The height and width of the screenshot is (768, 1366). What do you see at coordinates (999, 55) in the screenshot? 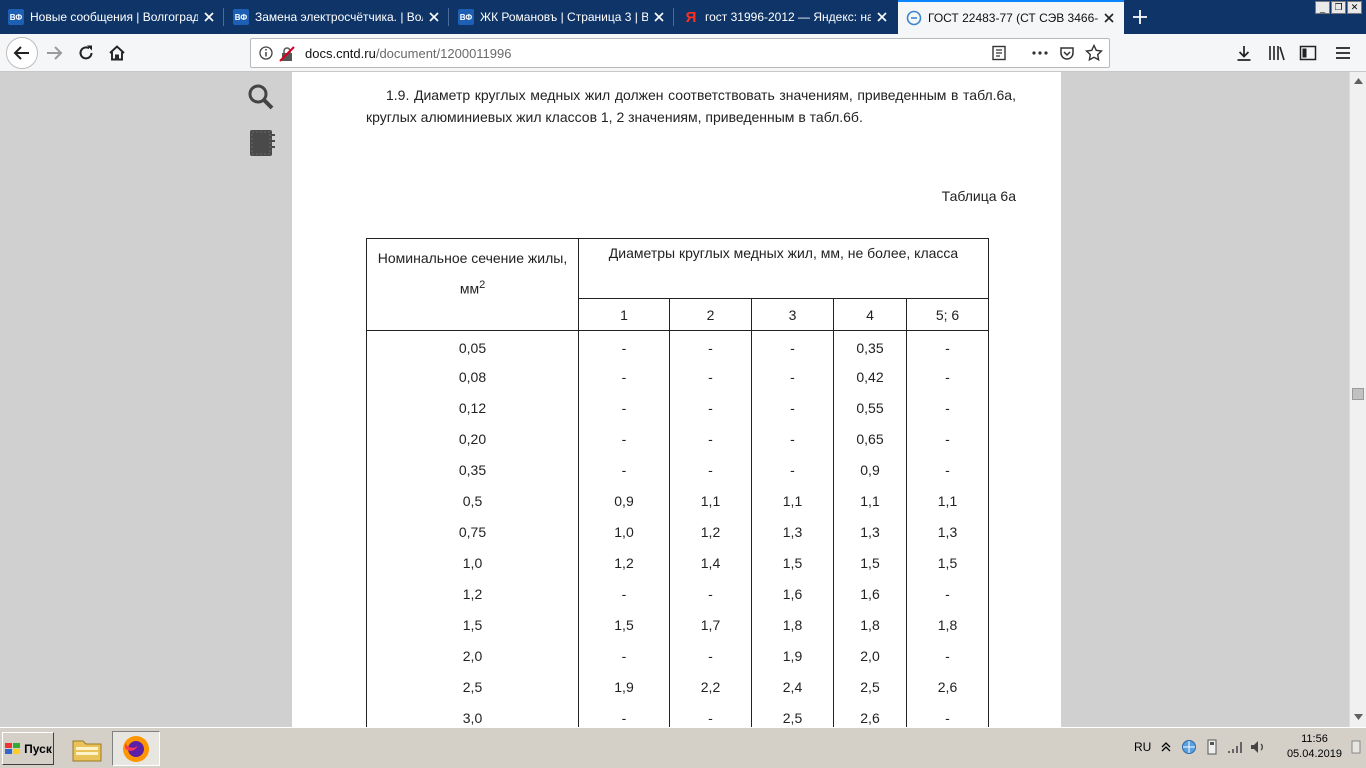
I see `reader-view-icon` at bounding box center [999, 55].